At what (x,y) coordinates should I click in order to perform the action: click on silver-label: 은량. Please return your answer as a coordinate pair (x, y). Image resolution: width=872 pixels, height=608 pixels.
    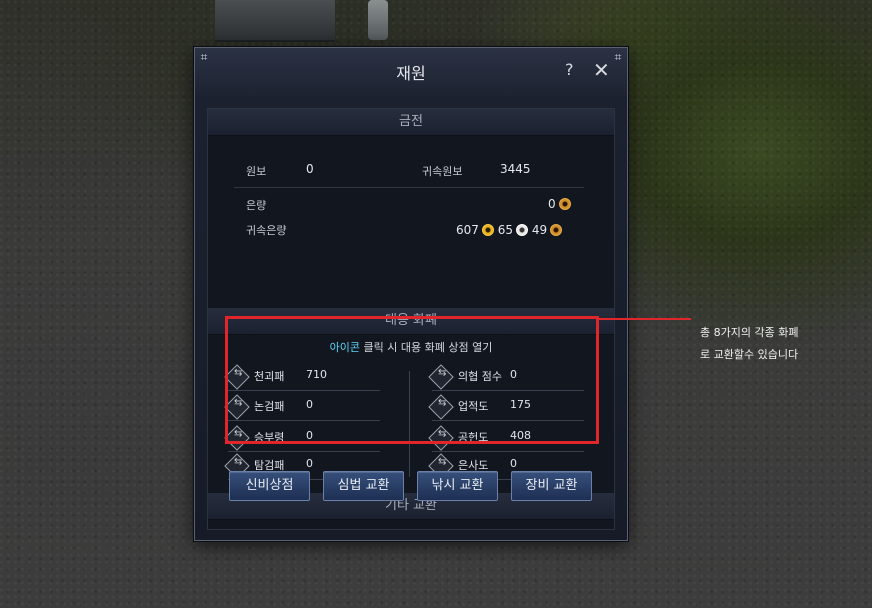
    Looking at the image, I should click on (256, 205).